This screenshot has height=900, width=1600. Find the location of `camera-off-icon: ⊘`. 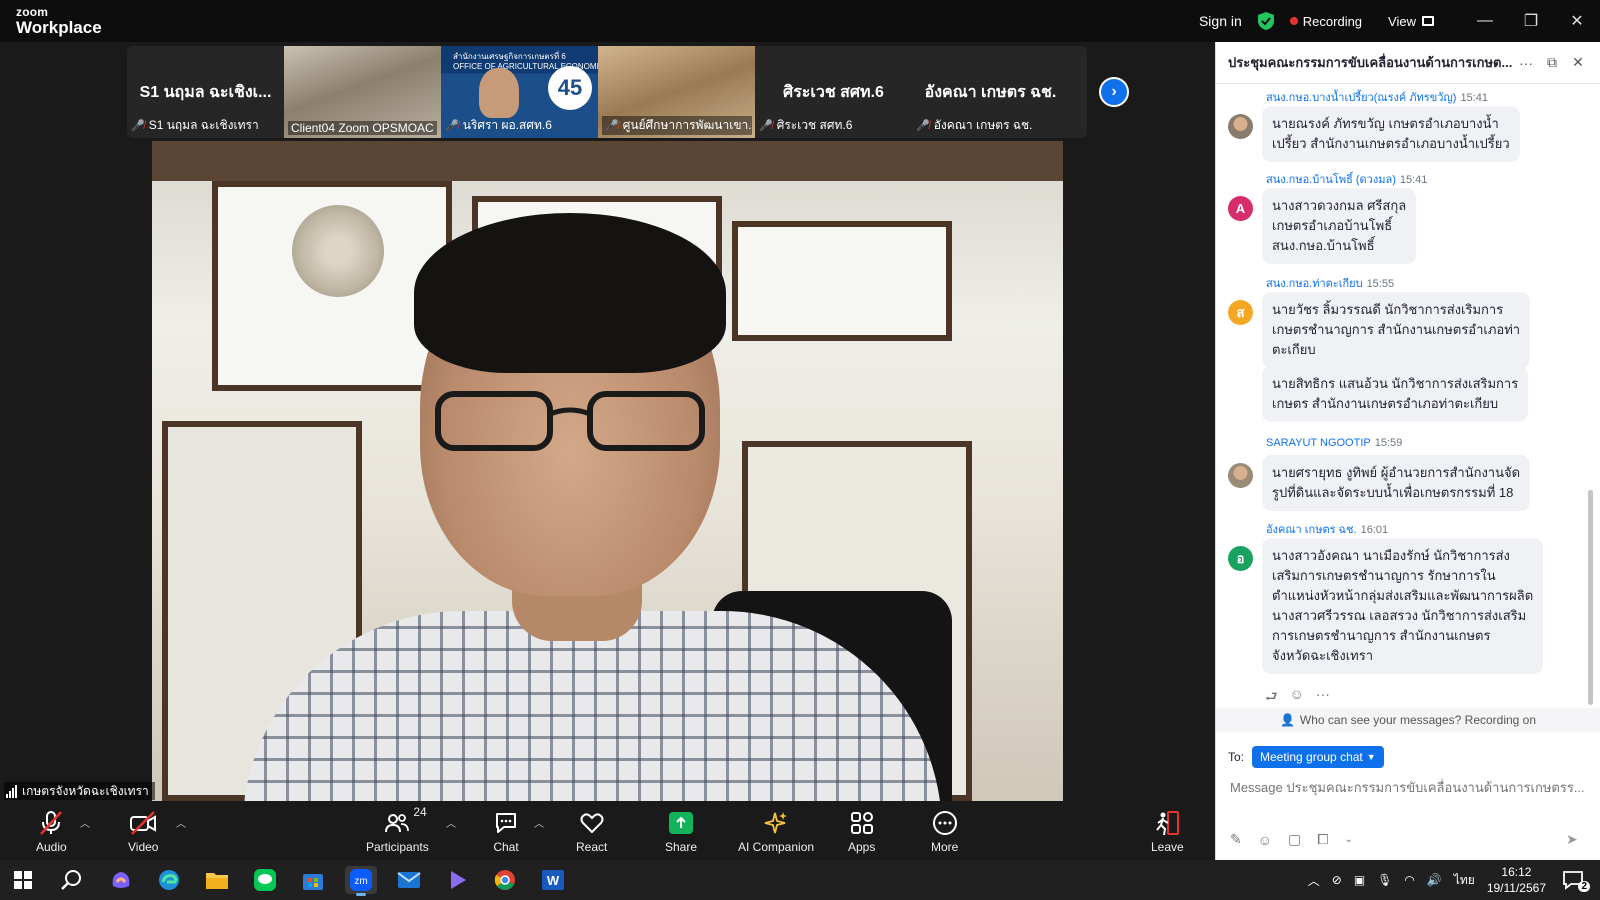

camera-off-icon: ⊘ is located at coordinates (1337, 880).